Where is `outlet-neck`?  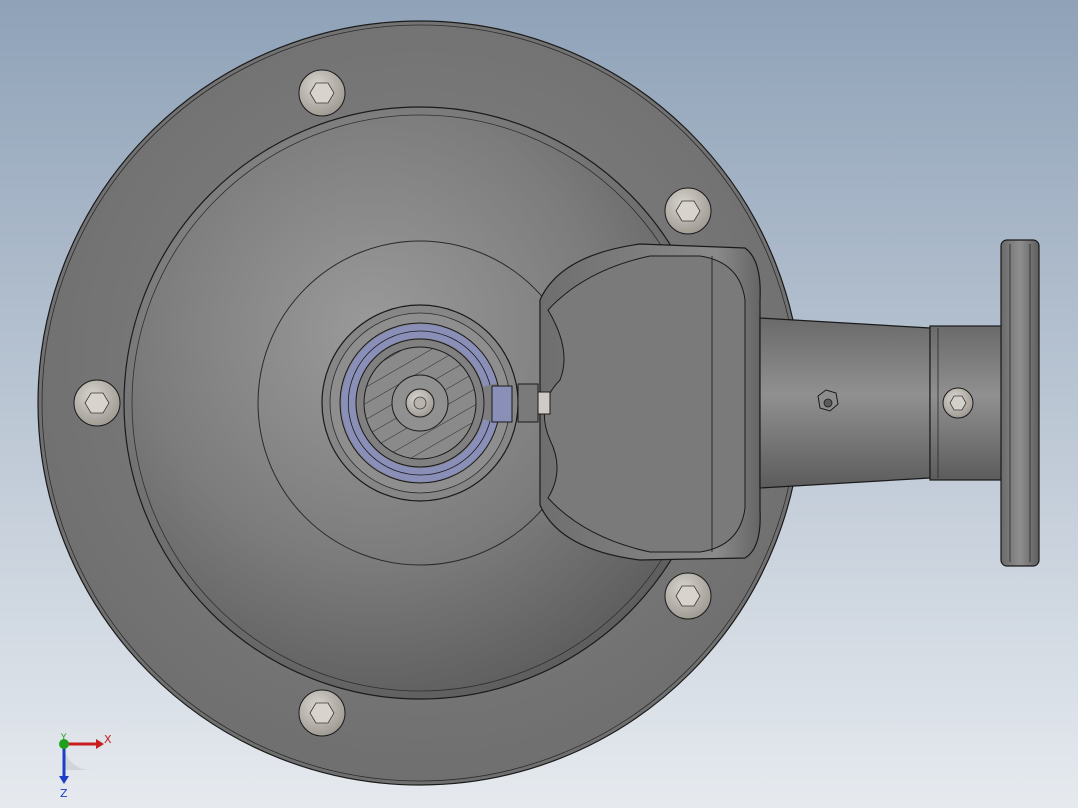 outlet-neck is located at coordinates (845, 403).